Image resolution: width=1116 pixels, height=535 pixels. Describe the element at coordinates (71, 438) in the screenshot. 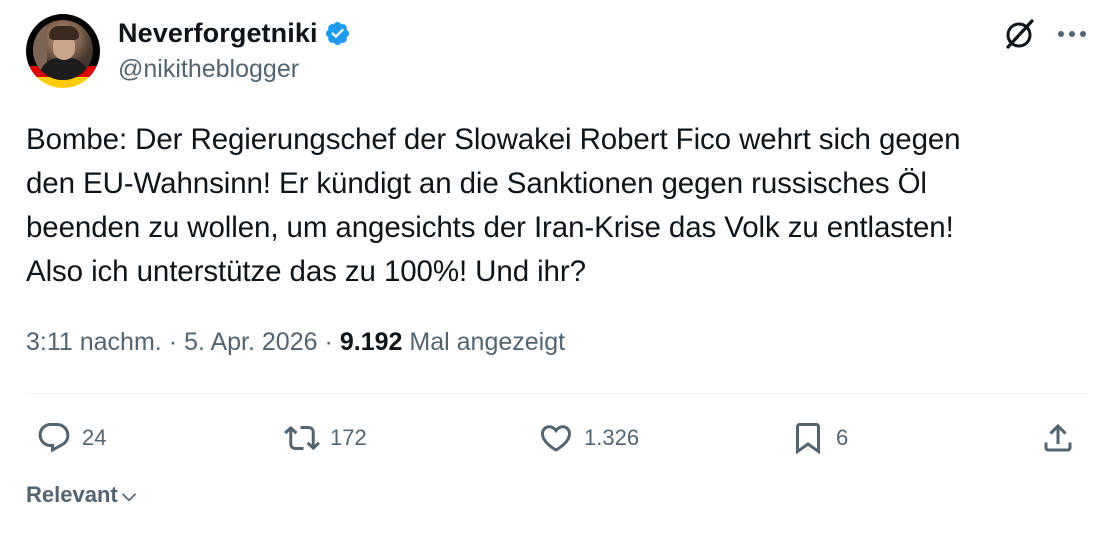

I see `reply-button: 24` at that location.